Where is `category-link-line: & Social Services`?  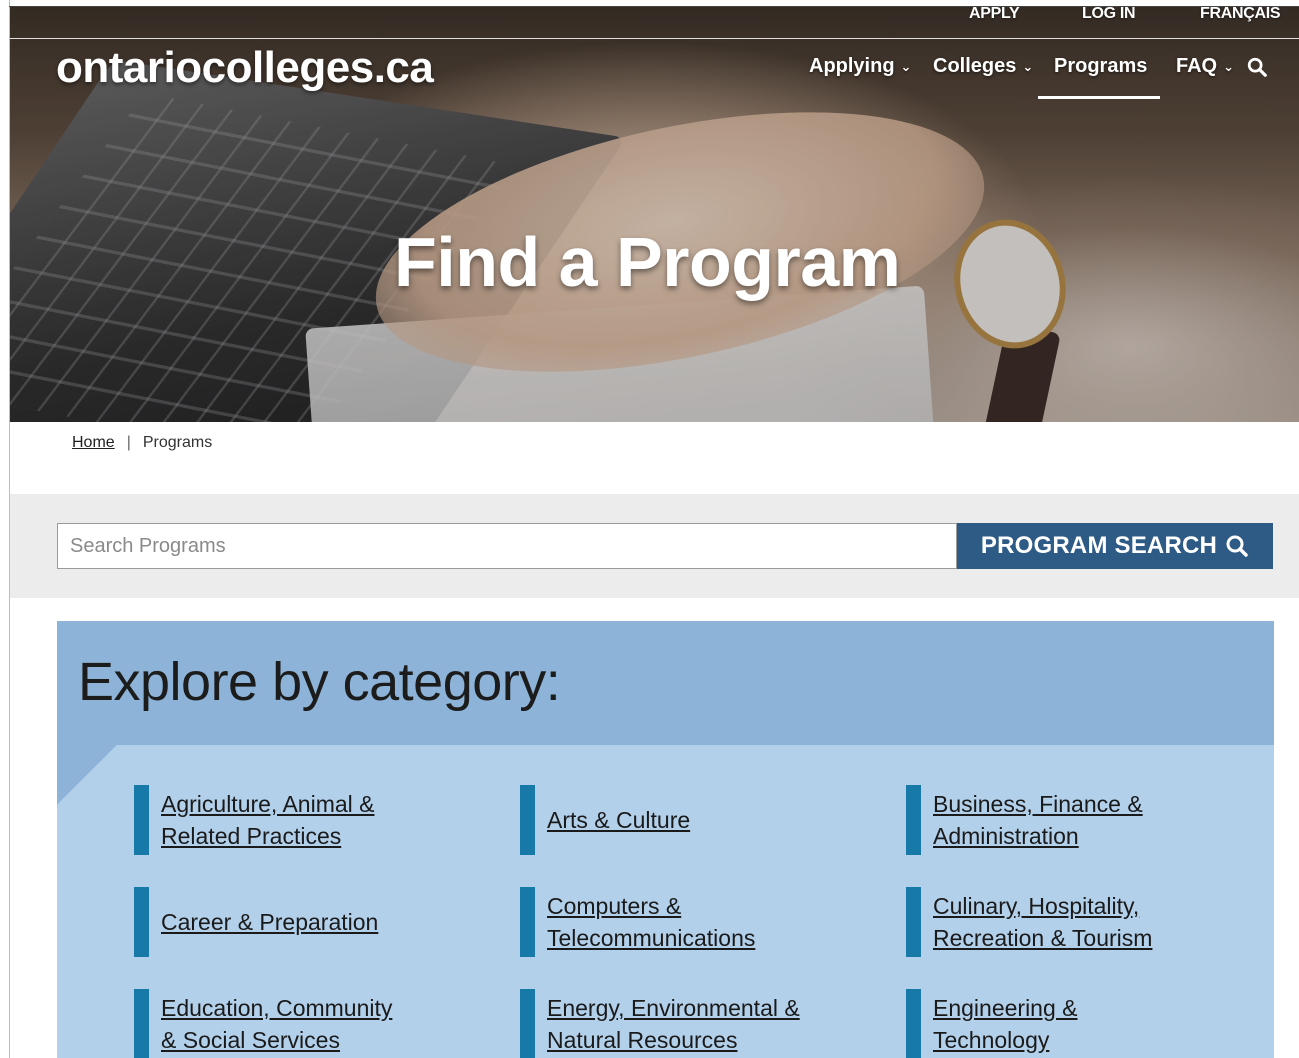 category-link-line: & Social Services is located at coordinates (250, 1040).